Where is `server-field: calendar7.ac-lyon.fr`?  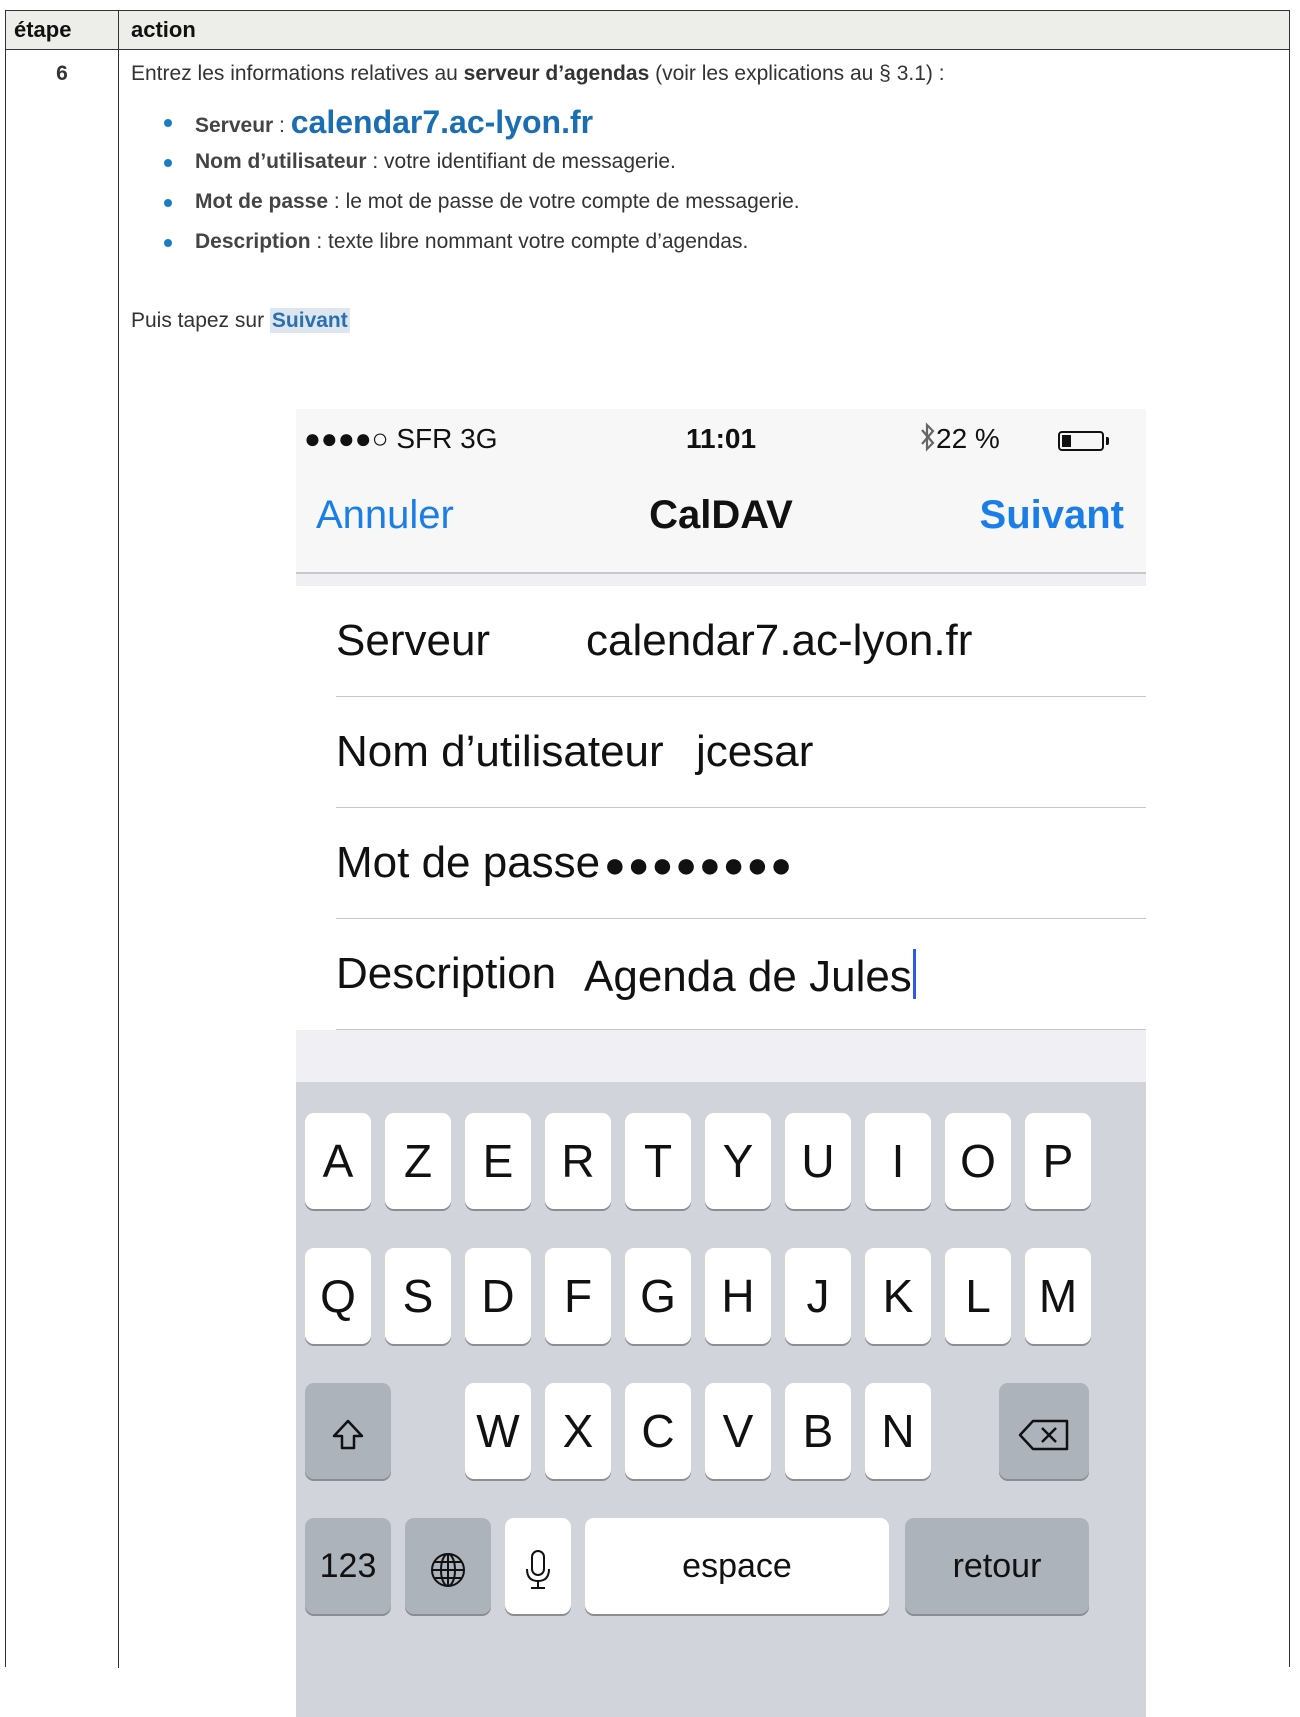
server-field: calendar7.ac-lyon.fr is located at coordinates (779, 641).